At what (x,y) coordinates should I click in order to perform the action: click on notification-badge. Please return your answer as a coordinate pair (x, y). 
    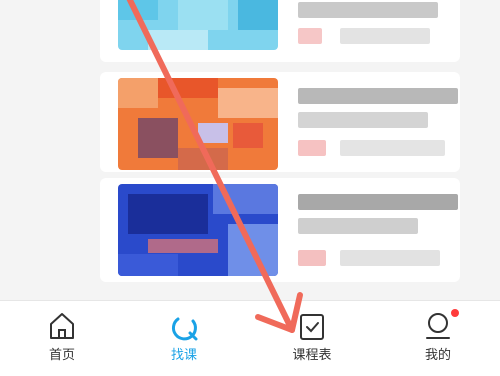
    Looking at the image, I should click on (455, 313).